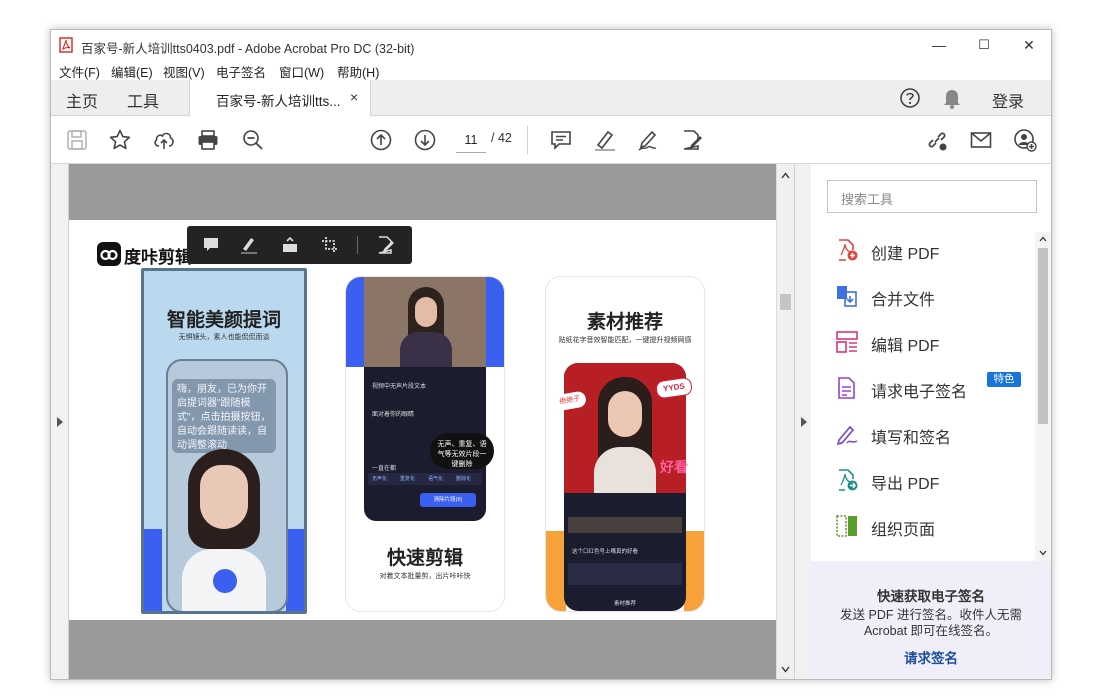 The image size is (1100, 700). I want to click on close-button: ✕, so click(1028, 45).